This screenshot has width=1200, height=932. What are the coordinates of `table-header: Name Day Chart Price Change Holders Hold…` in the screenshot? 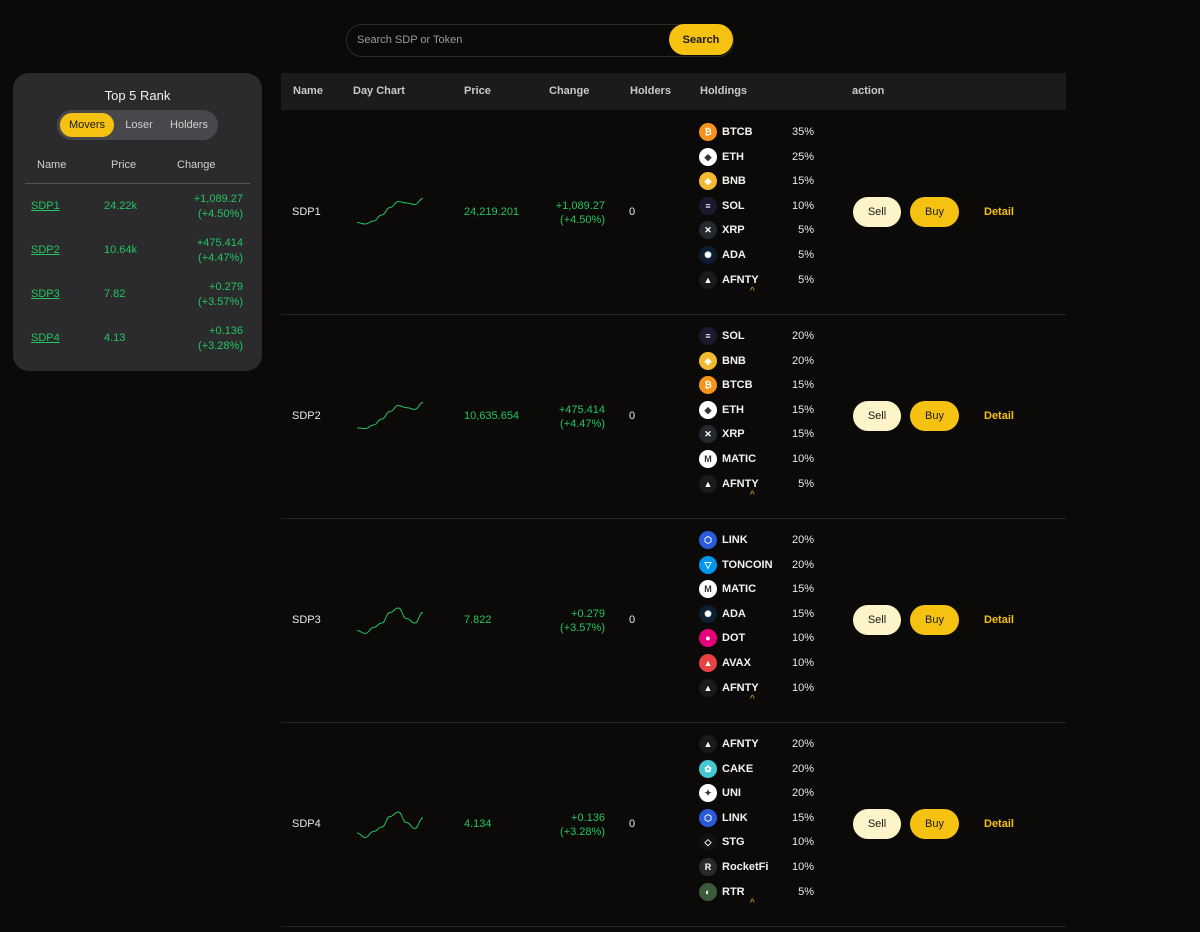 It's located at (673, 91).